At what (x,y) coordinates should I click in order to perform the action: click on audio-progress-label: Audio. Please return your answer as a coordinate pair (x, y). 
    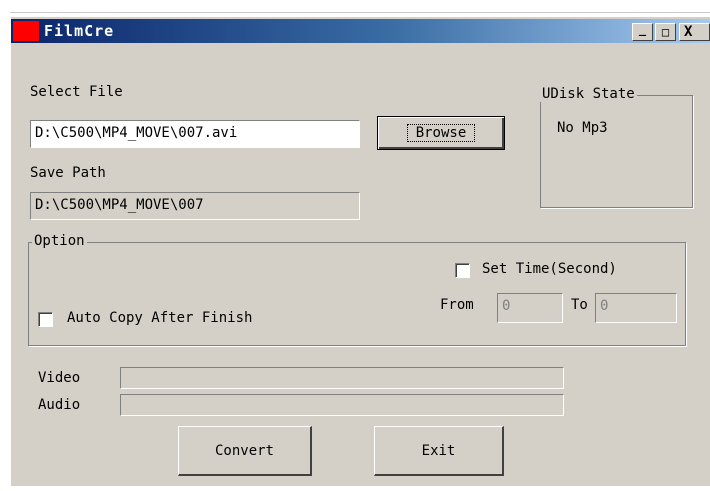
    Looking at the image, I should click on (59, 405).